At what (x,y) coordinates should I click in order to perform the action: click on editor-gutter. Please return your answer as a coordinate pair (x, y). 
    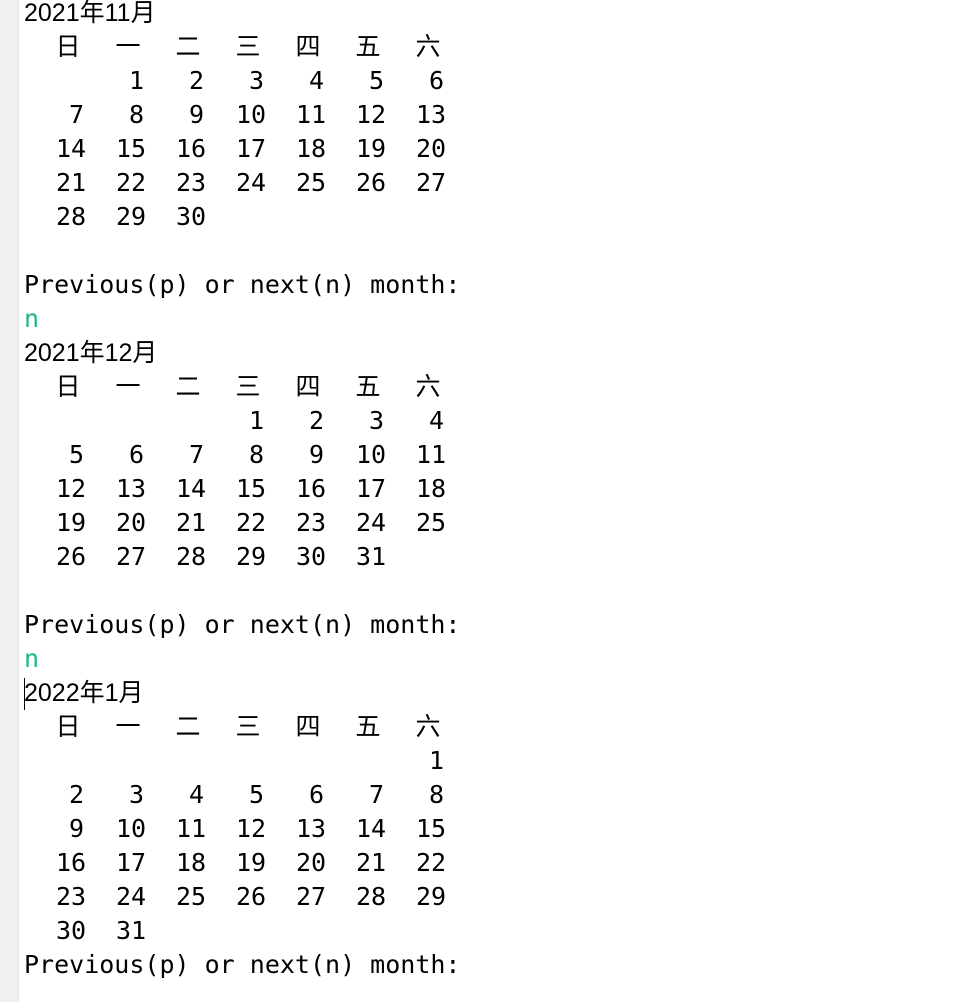
    Looking at the image, I should click on (9, 501).